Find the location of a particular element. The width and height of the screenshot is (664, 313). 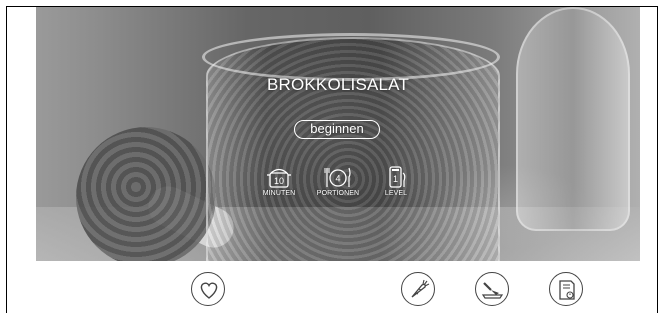

preparation-button is located at coordinates (492, 289).